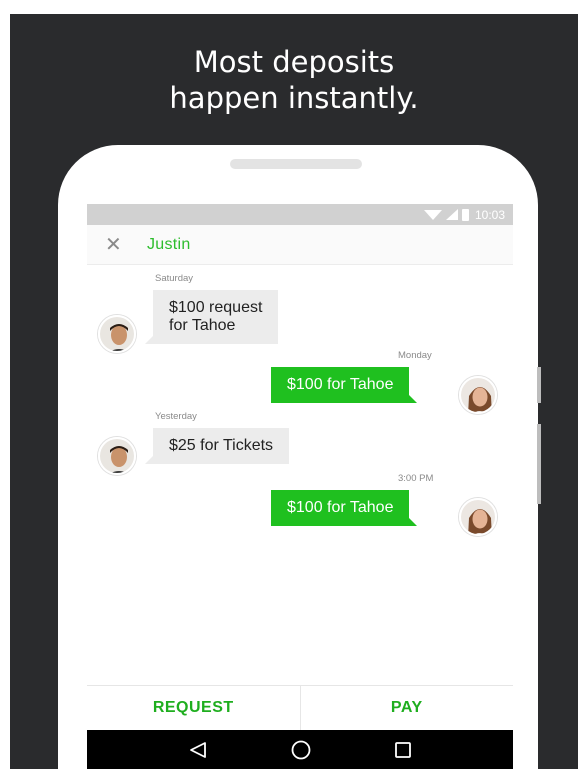 The image size is (581, 769). What do you see at coordinates (451, 214) in the screenshot?
I see `signal-icon` at bounding box center [451, 214].